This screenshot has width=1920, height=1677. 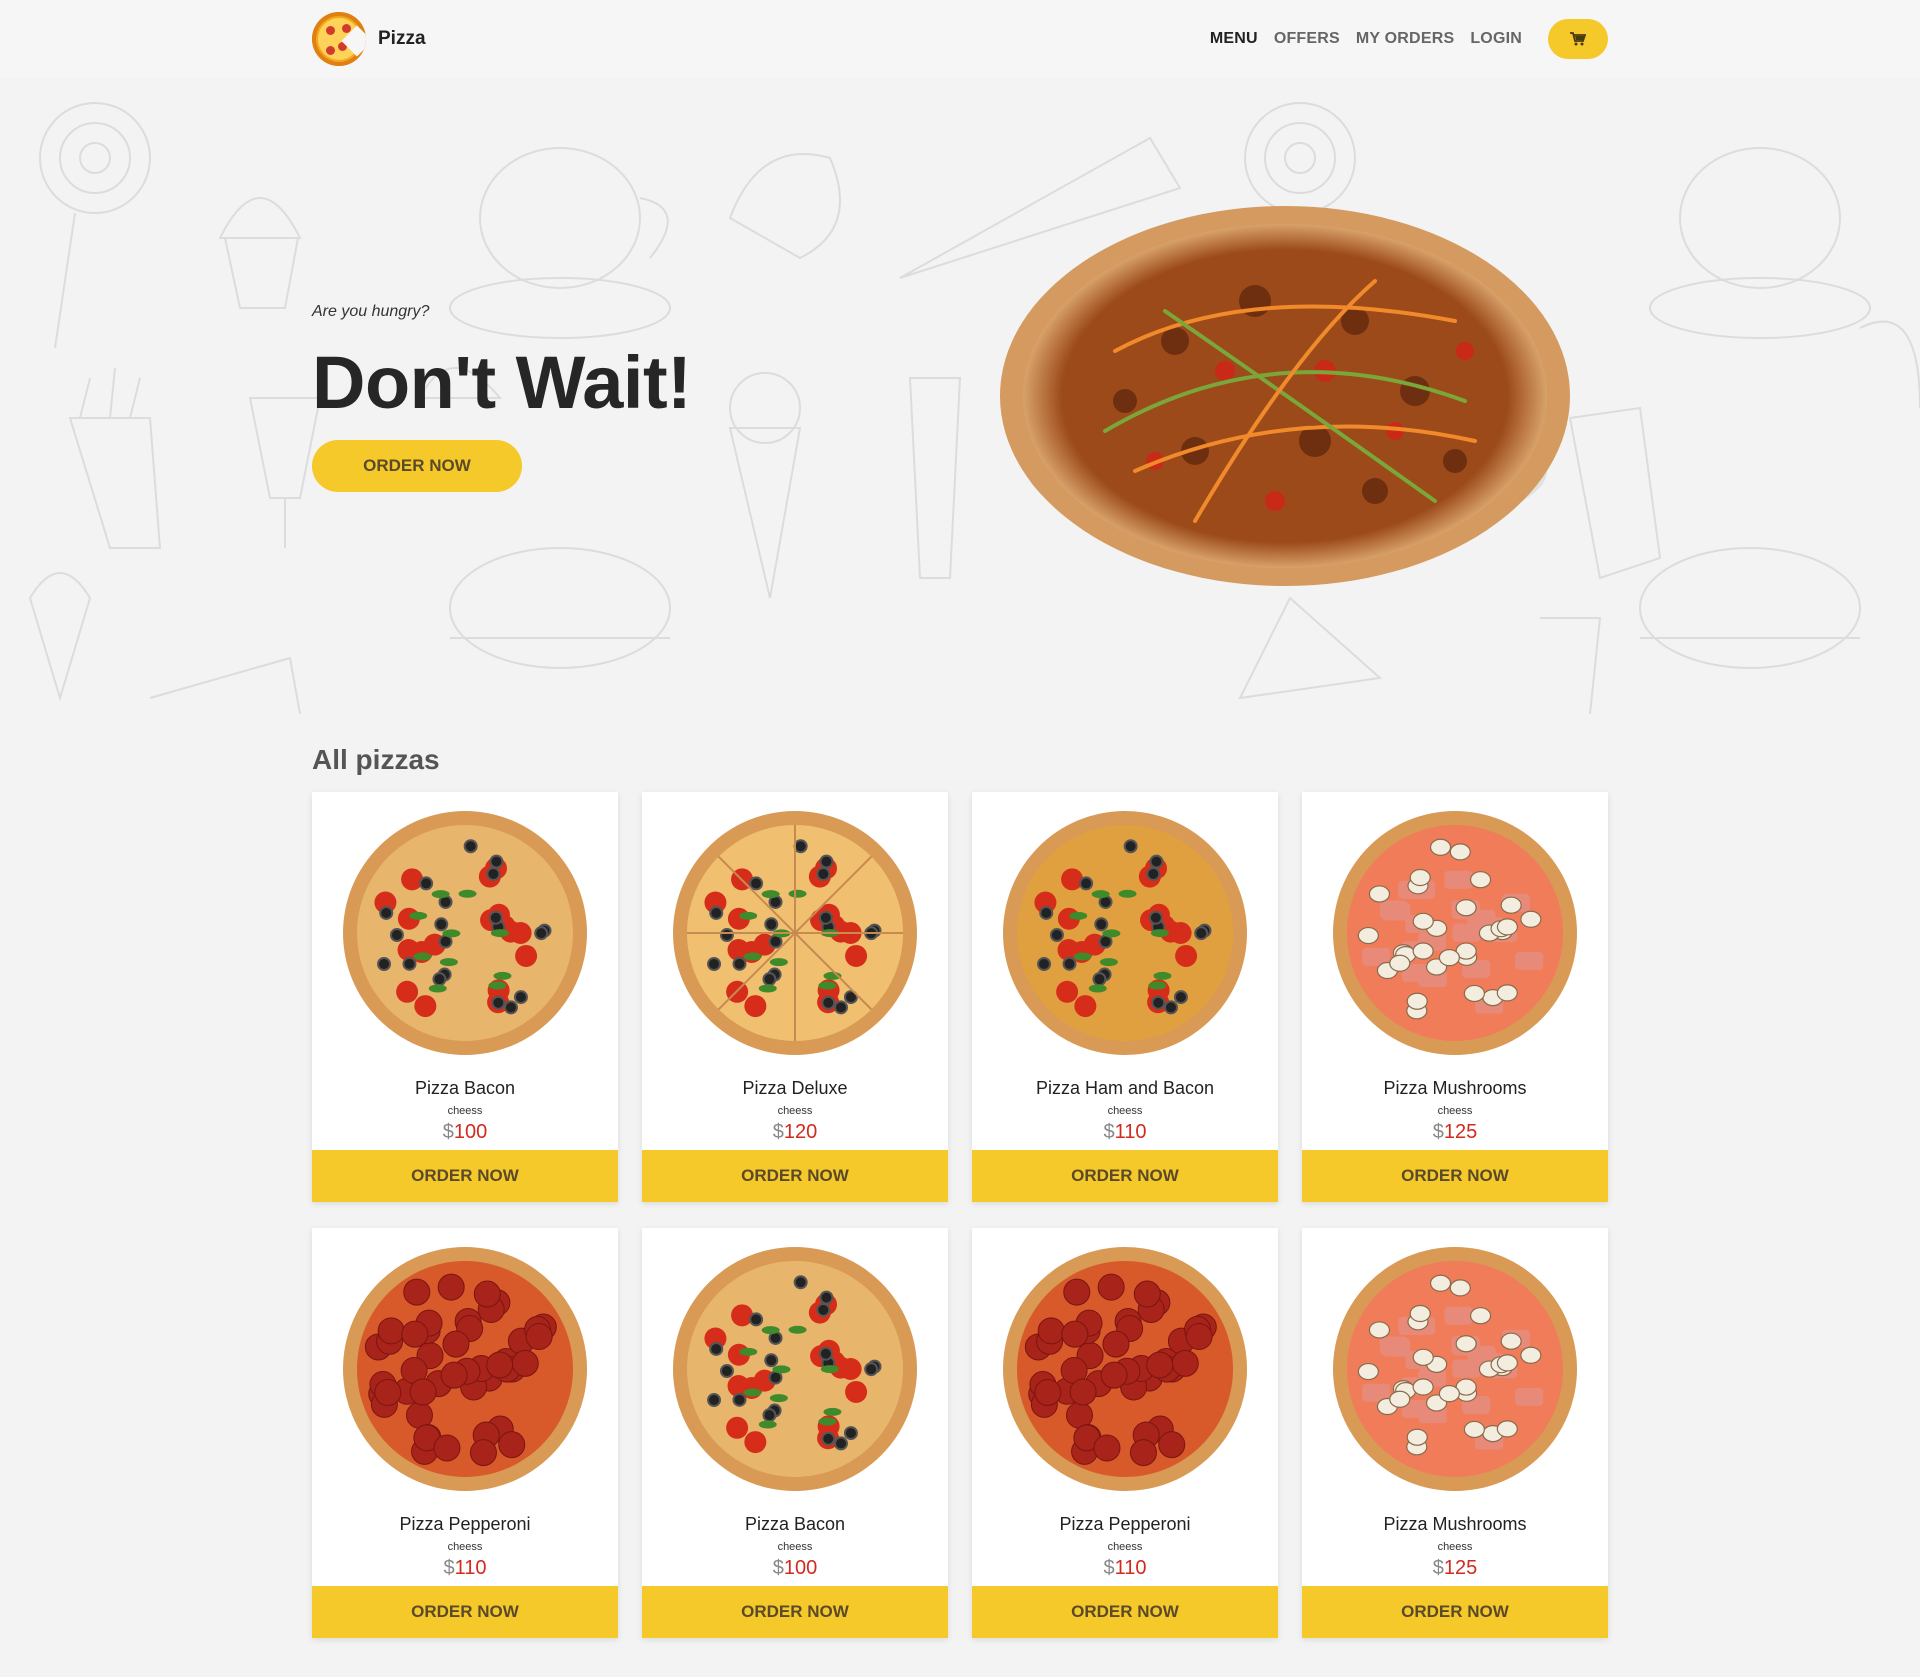 I want to click on product-name: Pizza Ham and Bacon, so click(x=1125, y=1088).